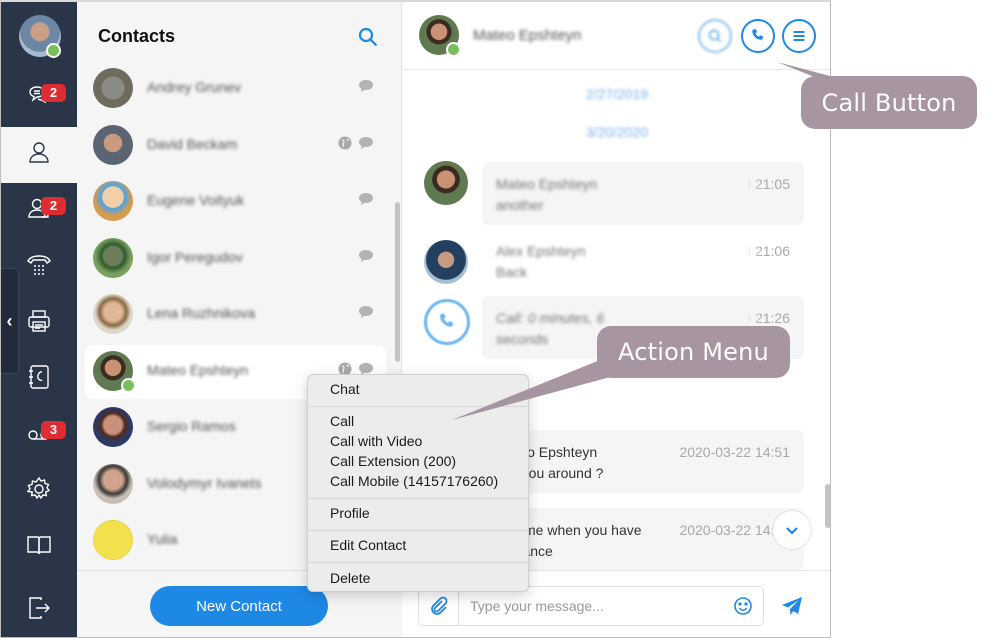 The image size is (1000, 638). I want to click on book-icon, so click(39, 547).